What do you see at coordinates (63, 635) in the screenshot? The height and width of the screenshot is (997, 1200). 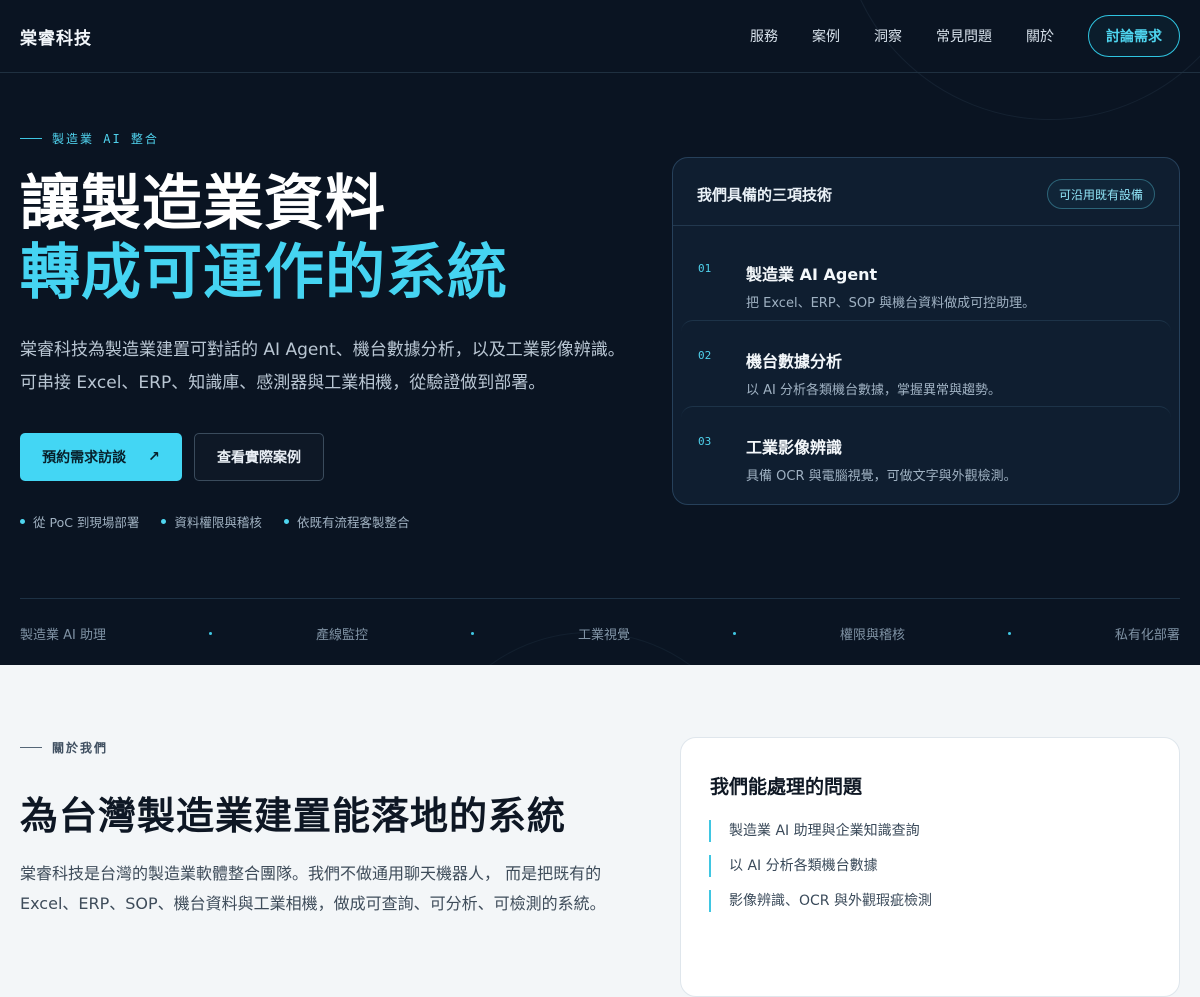 I see `ticker-item: 製造業 AI 助理` at bounding box center [63, 635].